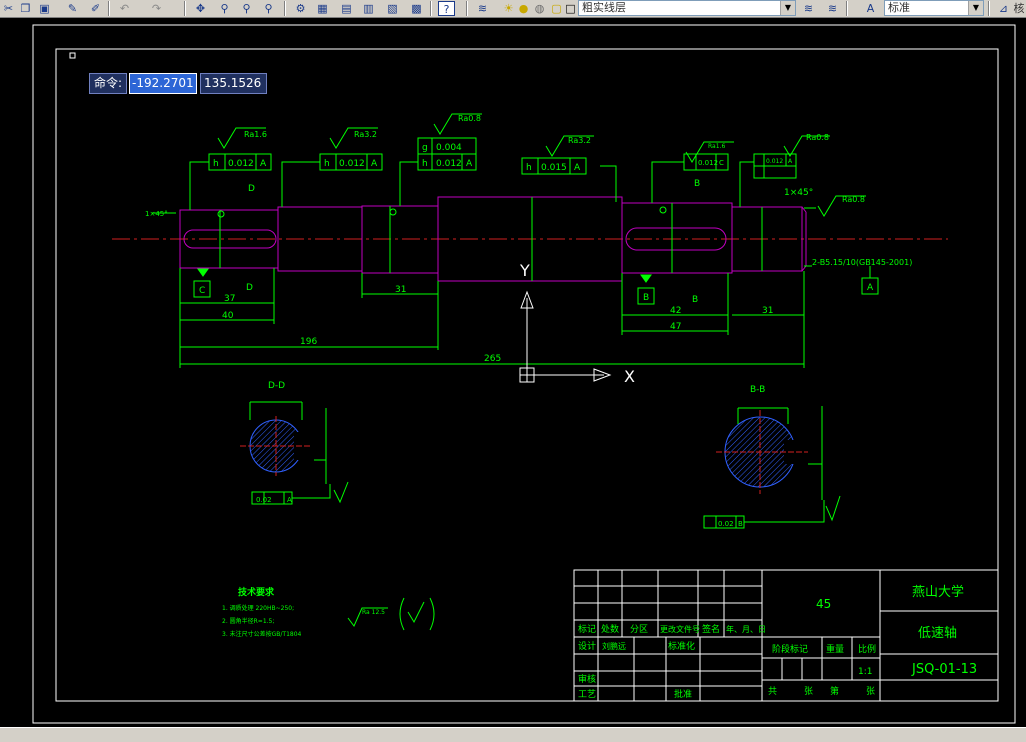 The image size is (1026, 742). I want to click on make-current-layer-icon: ≋, so click(808, 8).